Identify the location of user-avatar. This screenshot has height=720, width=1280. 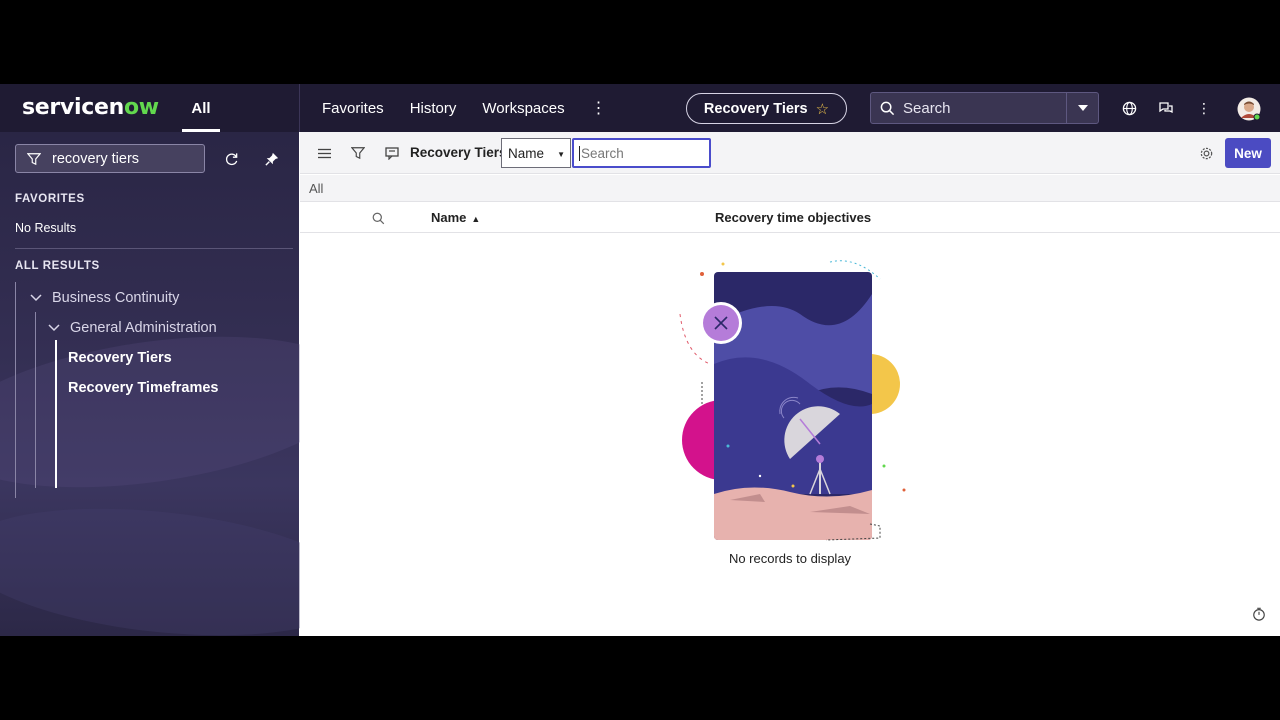
(1249, 111).